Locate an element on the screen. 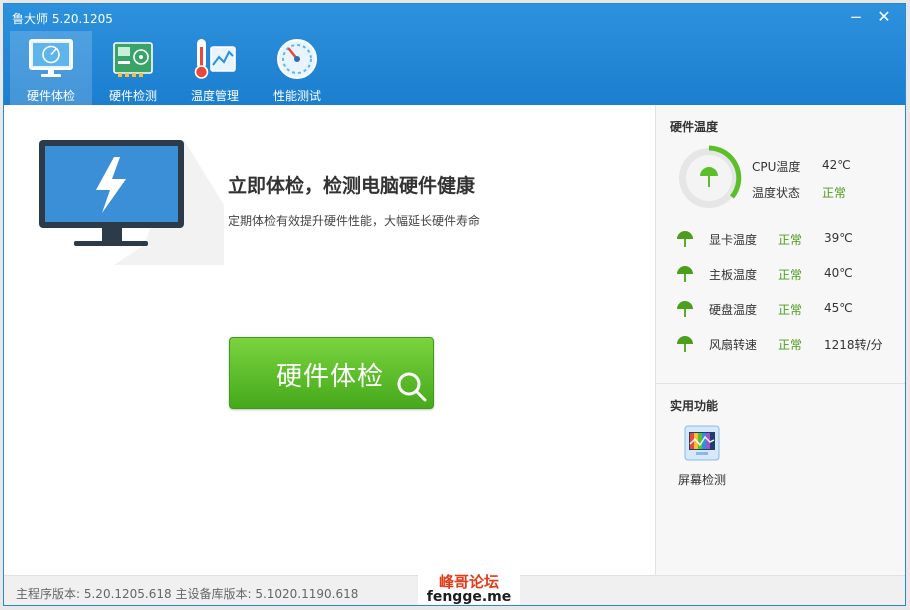 Image resolution: width=910 pixels, height=610 pixels. page-subline: 定期体检有效提升硬件性能，大幅延长硬件寿命 is located at coordinates (354, 221).